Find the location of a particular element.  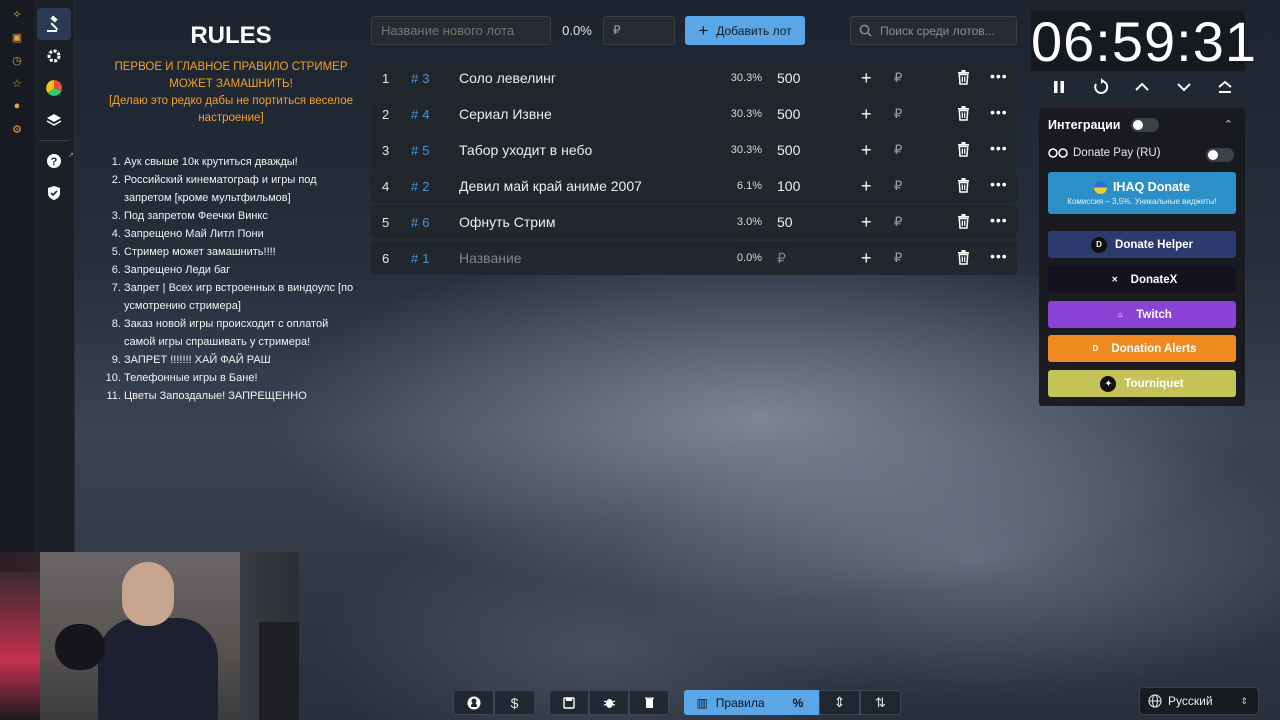

time-double-up-button is located at coordinates (1225, 87).